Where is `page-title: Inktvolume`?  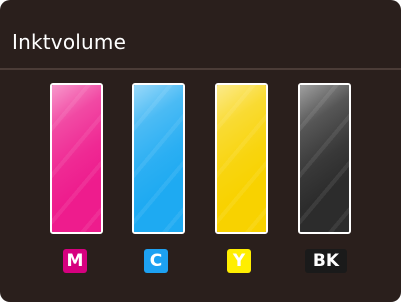
page-title: Inktvolume is located at coordinates (69, 42).